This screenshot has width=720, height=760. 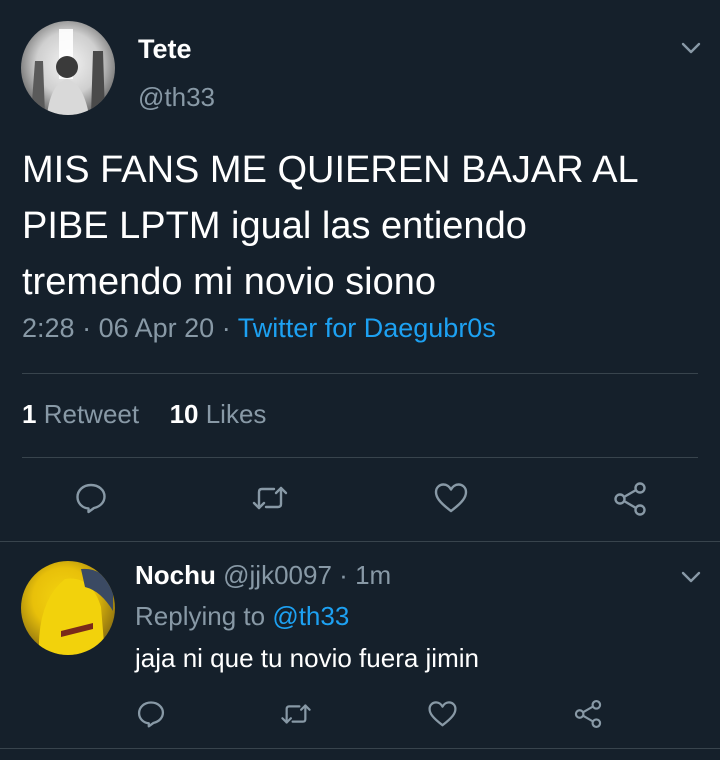 I want to click on reply-header: Nochu @jjk0097 · 1m, so click(x=263, y=575).